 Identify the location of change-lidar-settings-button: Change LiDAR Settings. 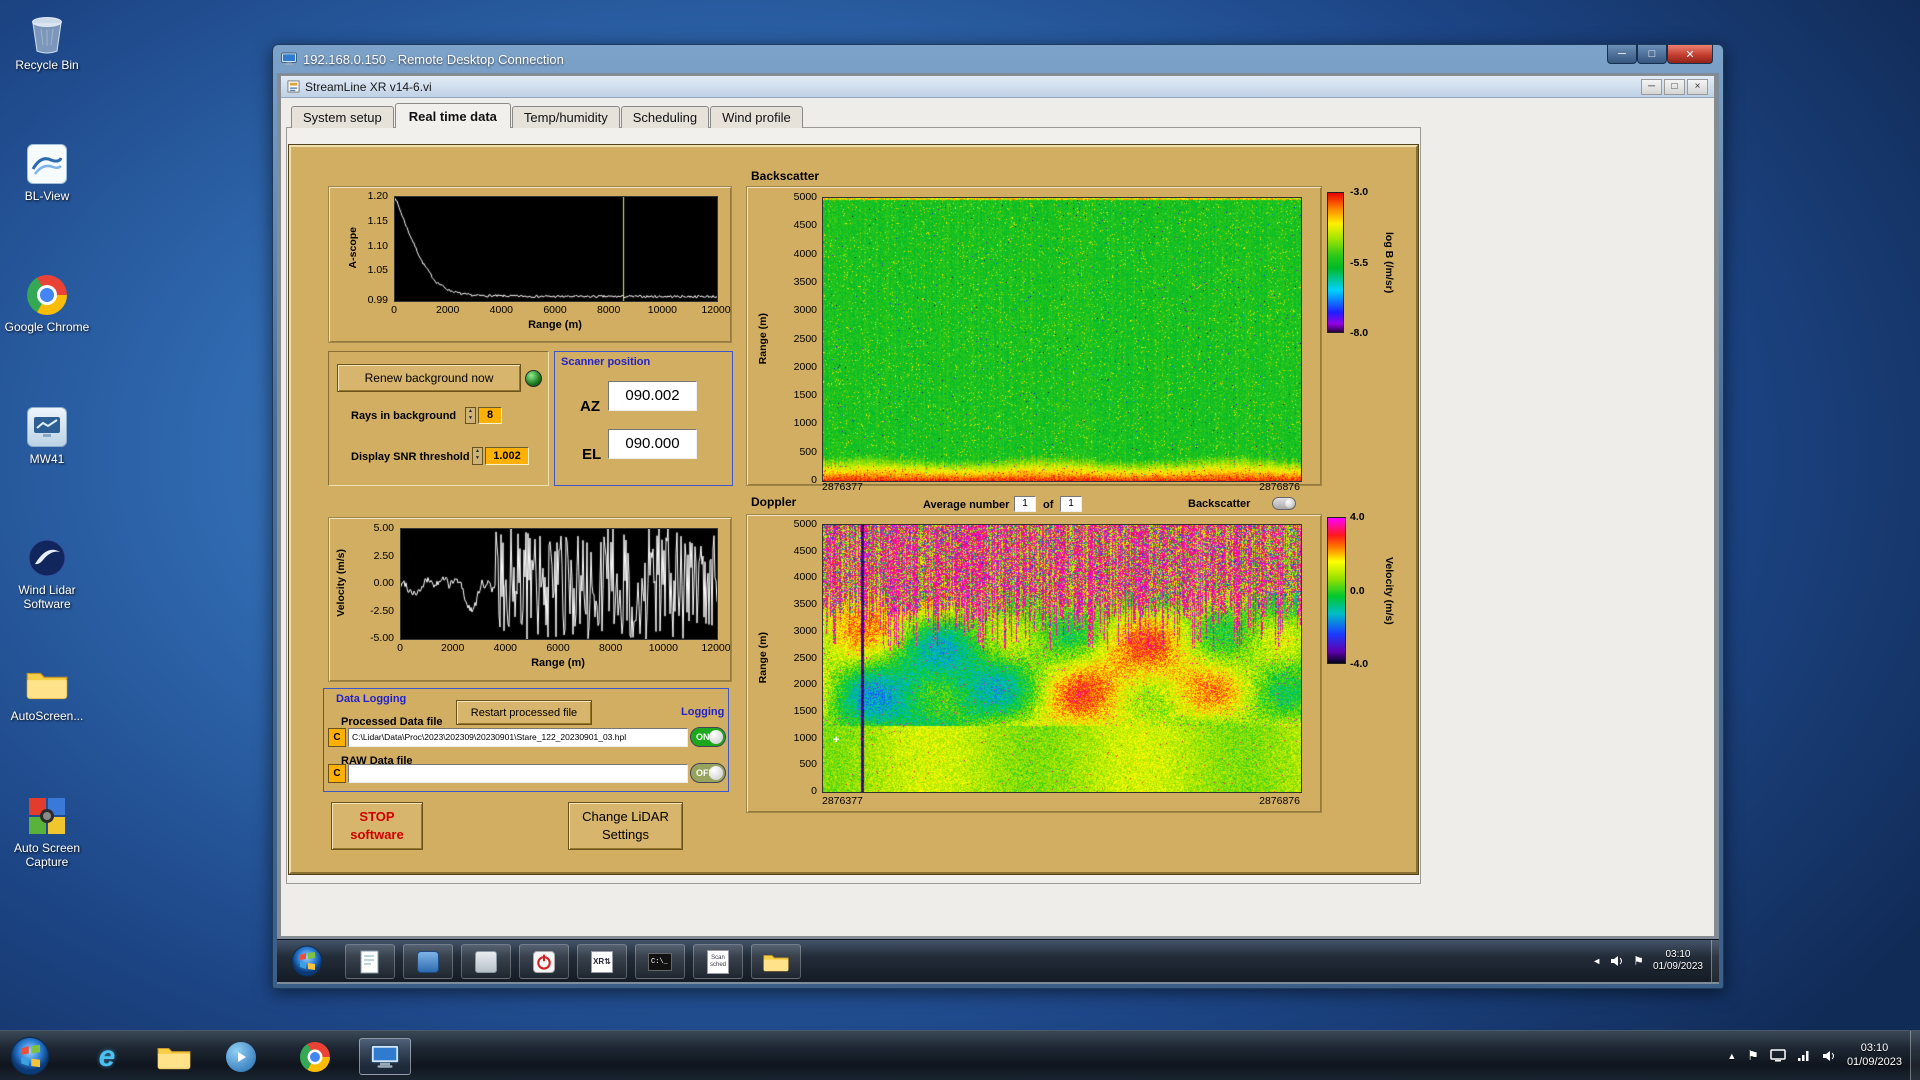
(625, 826).